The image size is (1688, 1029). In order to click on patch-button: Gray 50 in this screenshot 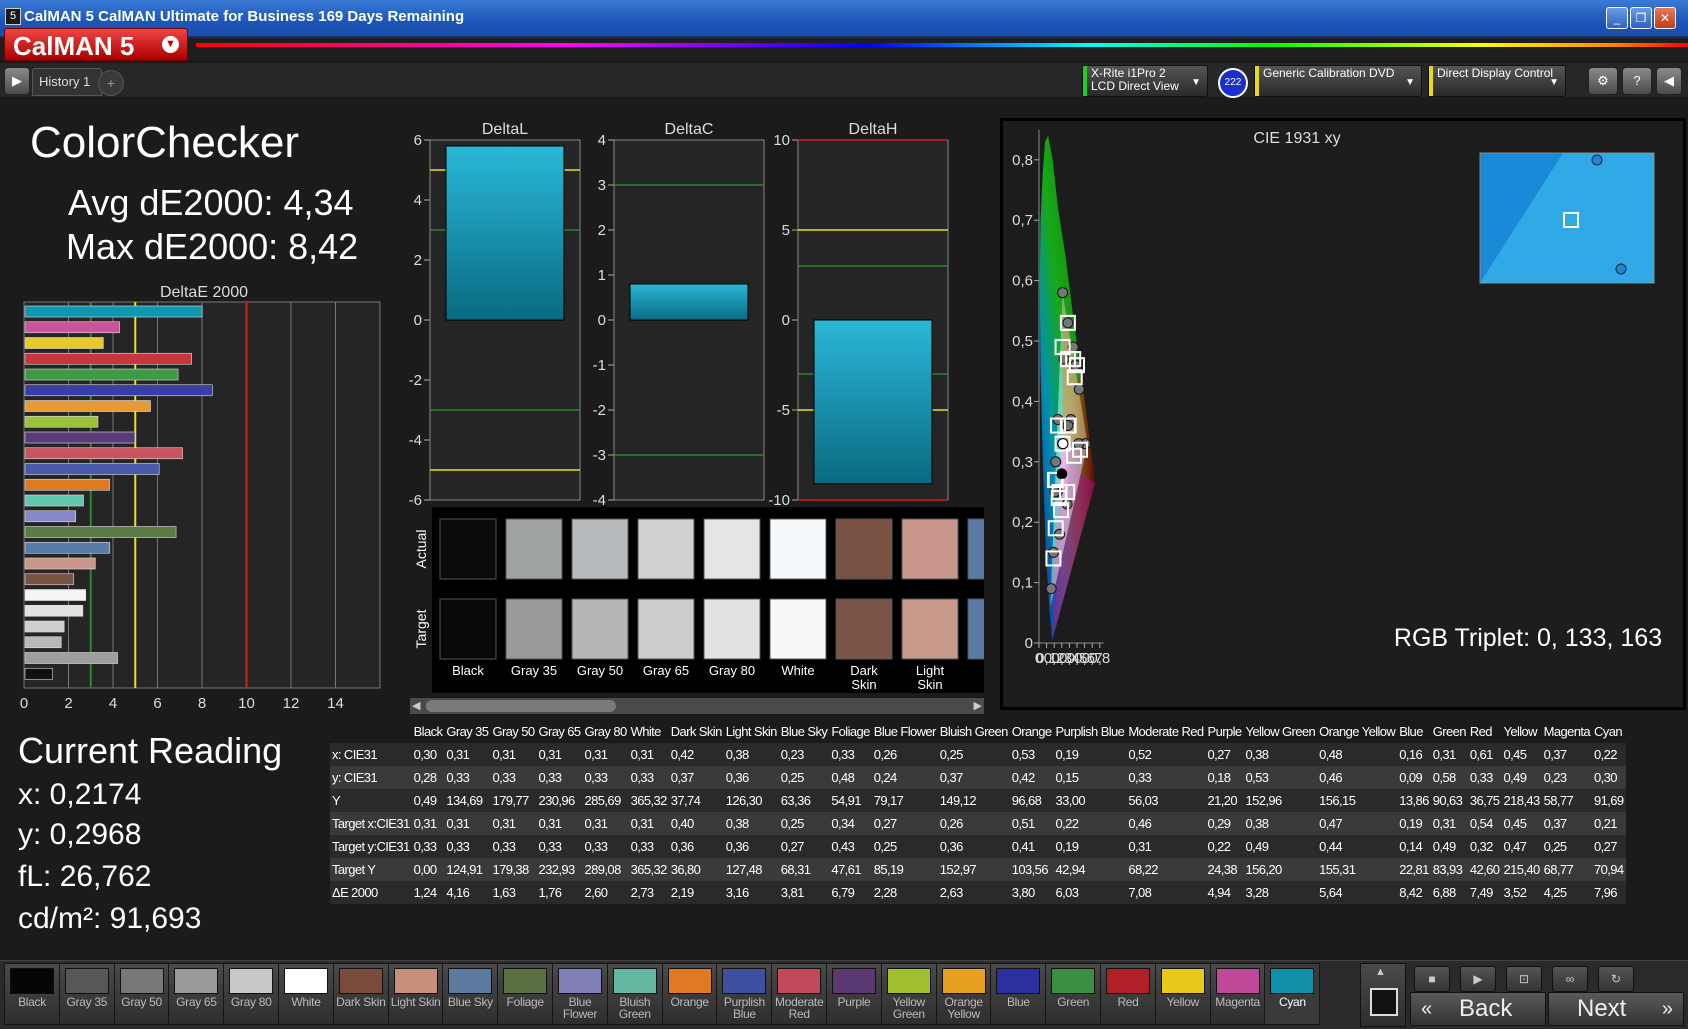, I will do `click(141, 994)`.